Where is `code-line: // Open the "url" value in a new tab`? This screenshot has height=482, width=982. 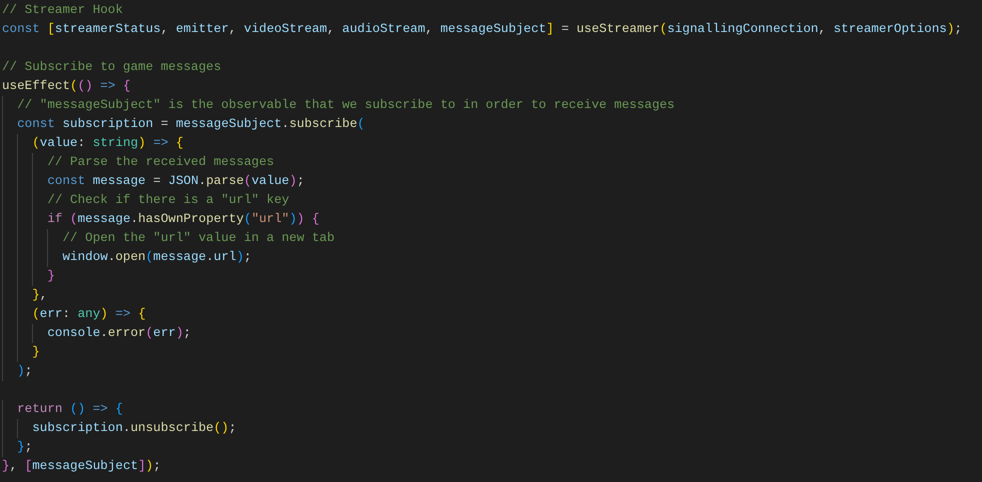 code-line: // Open the "url" value in a new tab is located at coordinates (198, 238).